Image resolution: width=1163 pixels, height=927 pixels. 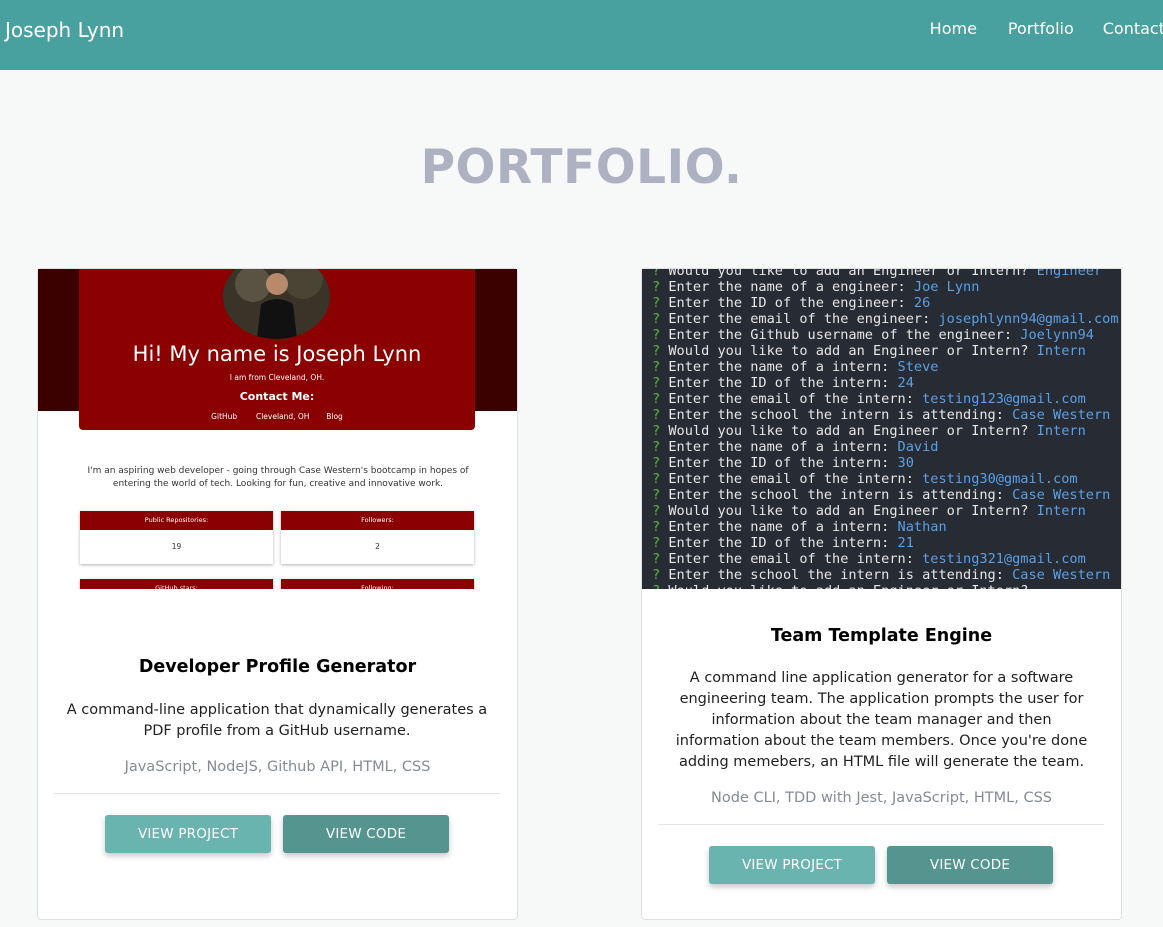 I want to click on stat-label: GitHub stars:, so click(x=176, y=584).